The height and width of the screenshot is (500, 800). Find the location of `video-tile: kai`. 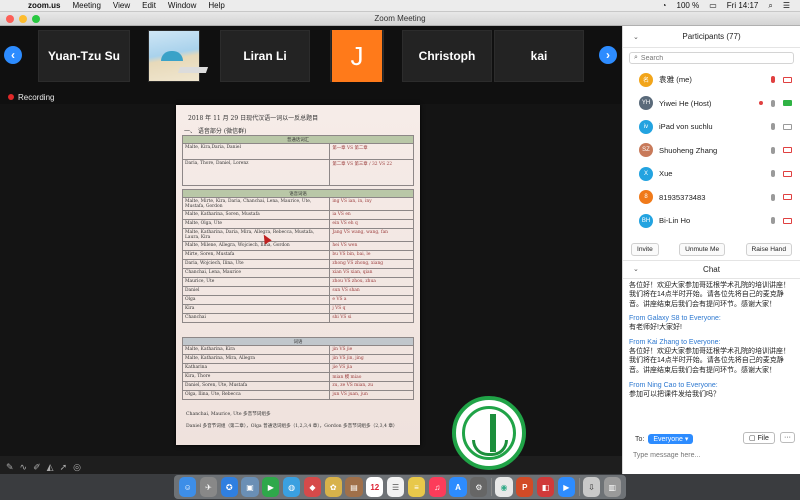

video-tile: kai is located at coordinates (539, 56).